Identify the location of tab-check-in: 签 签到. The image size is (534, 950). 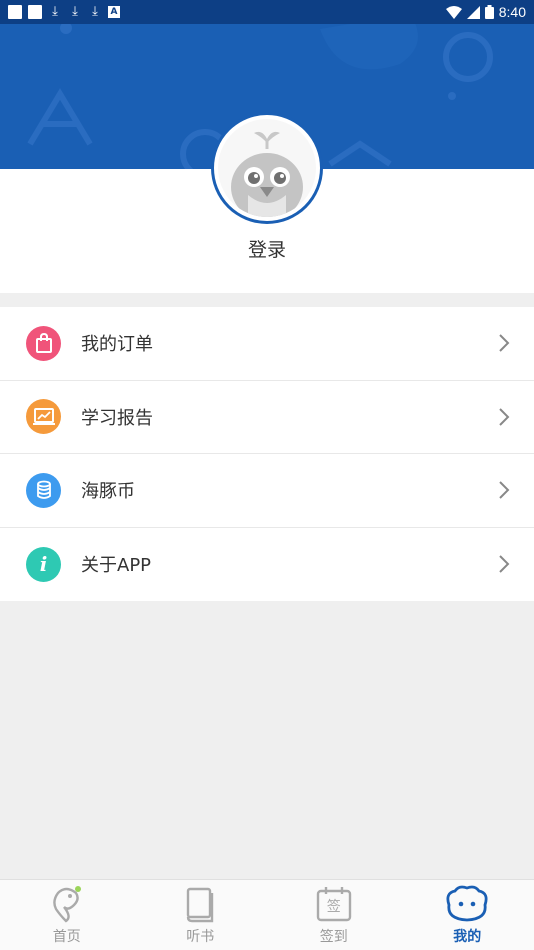
(334, 915).